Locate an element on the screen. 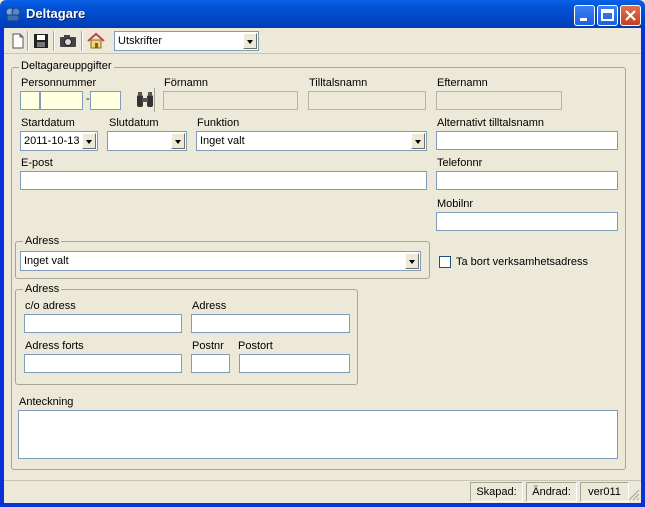  epost-label: E-post is located at coordinates (37, 163).